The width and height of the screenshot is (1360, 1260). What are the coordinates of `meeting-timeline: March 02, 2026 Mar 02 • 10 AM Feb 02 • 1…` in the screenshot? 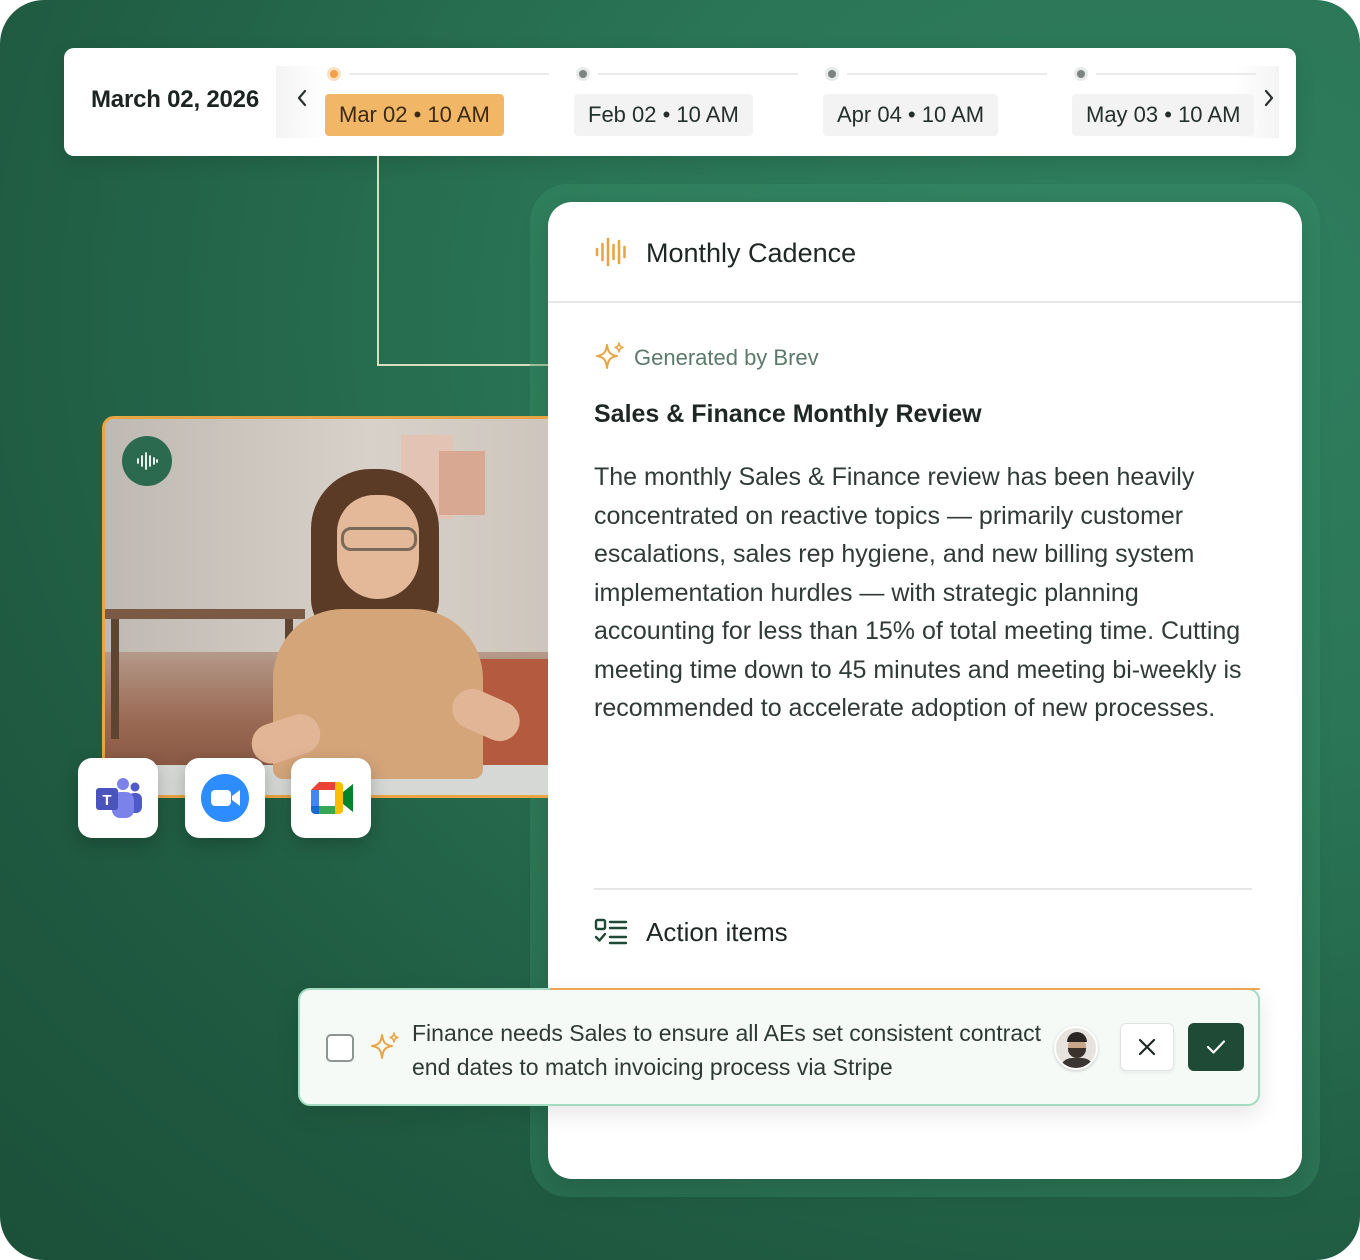 It's located at (680, 102).